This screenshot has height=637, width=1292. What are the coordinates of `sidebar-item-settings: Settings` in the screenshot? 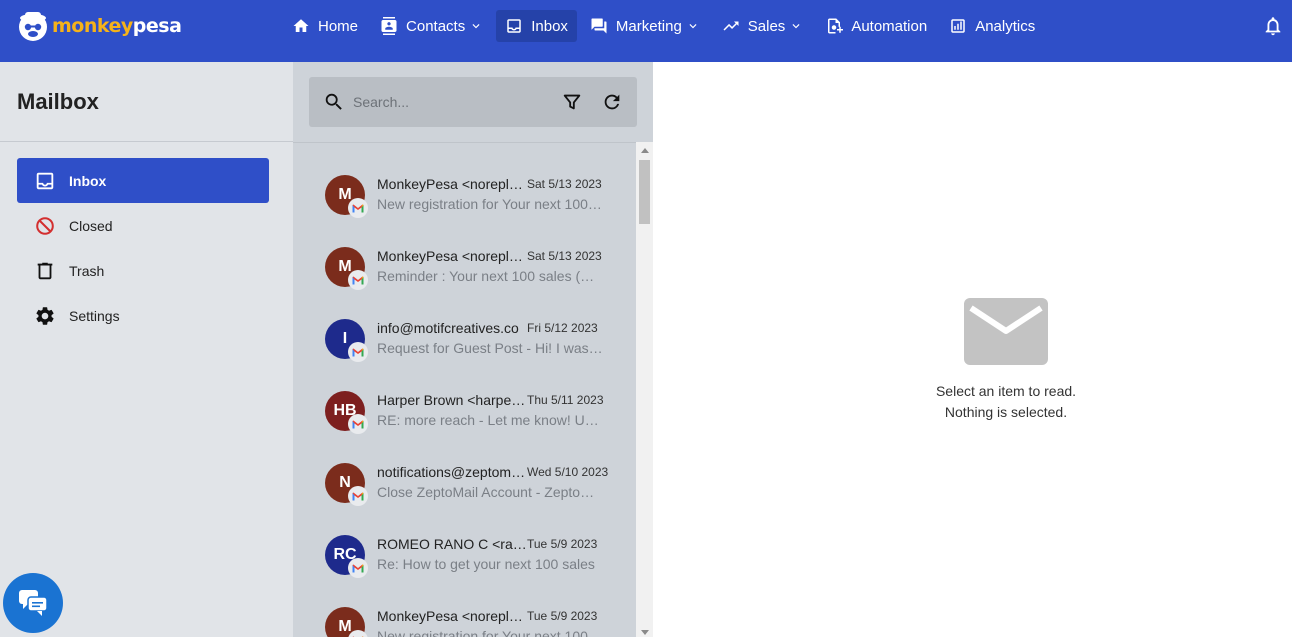 It's located at (143, 315).